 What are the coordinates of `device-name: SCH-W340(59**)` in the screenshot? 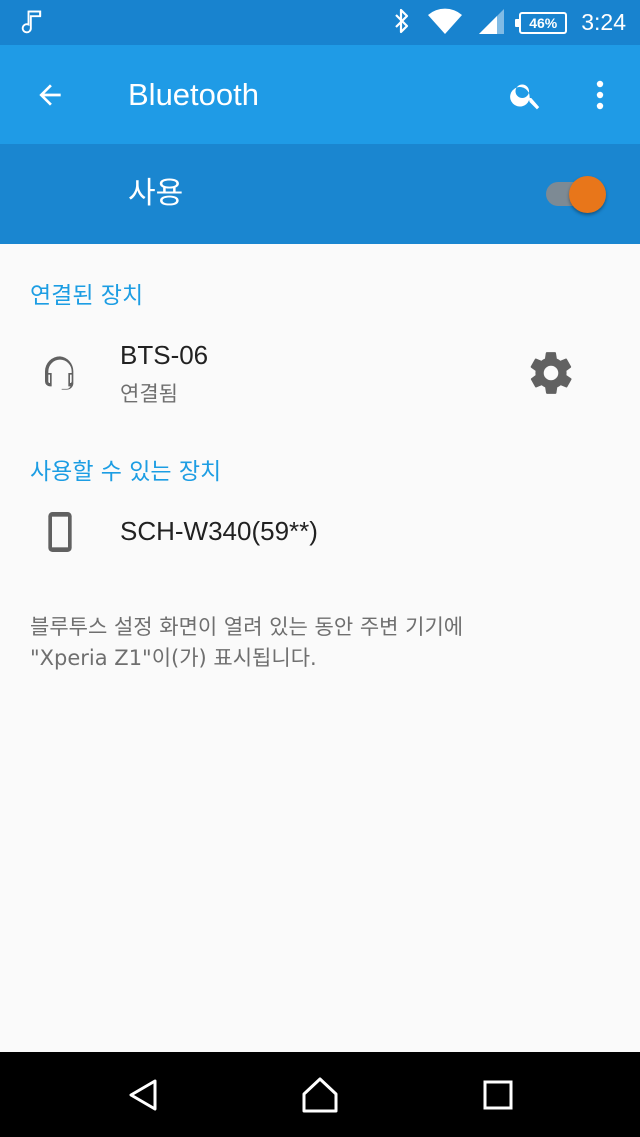 It's located at (219, 531).